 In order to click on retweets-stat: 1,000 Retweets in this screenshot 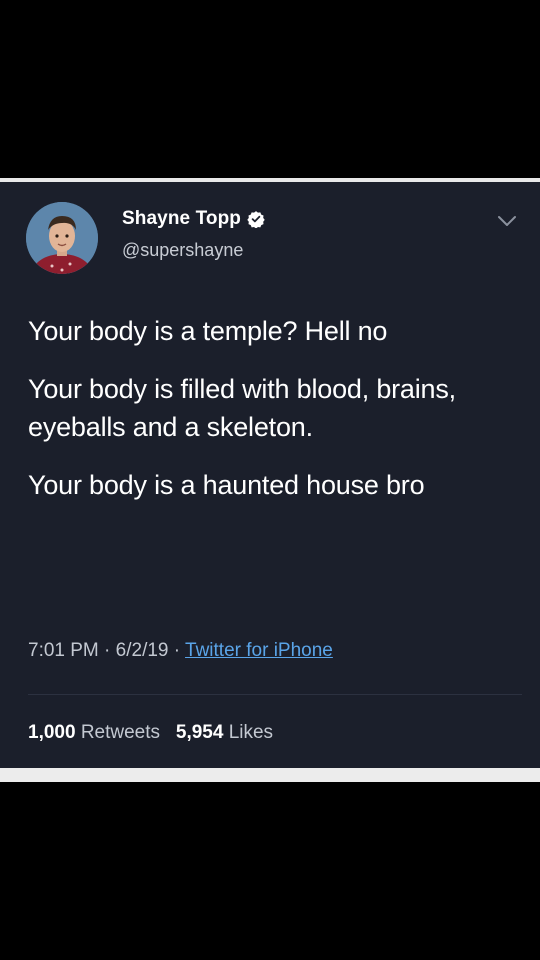, I will do `click(96, 732)`.